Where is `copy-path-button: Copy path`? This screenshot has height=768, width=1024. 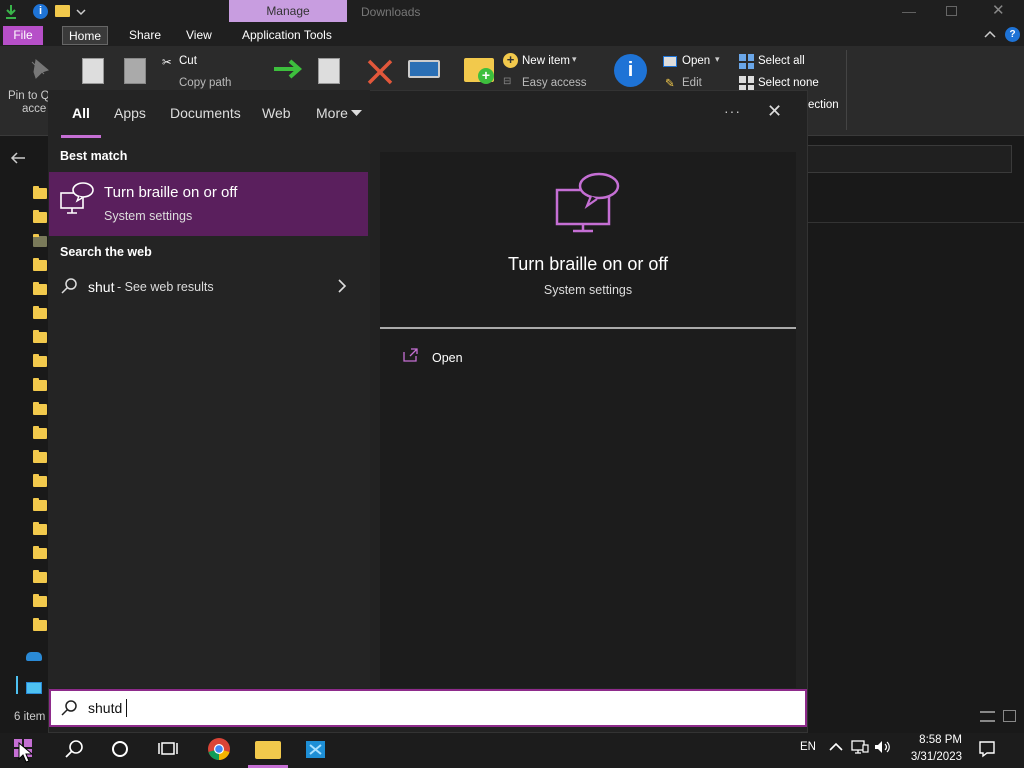 copy-path-button: Copy path is located at coordinates (205, 83).